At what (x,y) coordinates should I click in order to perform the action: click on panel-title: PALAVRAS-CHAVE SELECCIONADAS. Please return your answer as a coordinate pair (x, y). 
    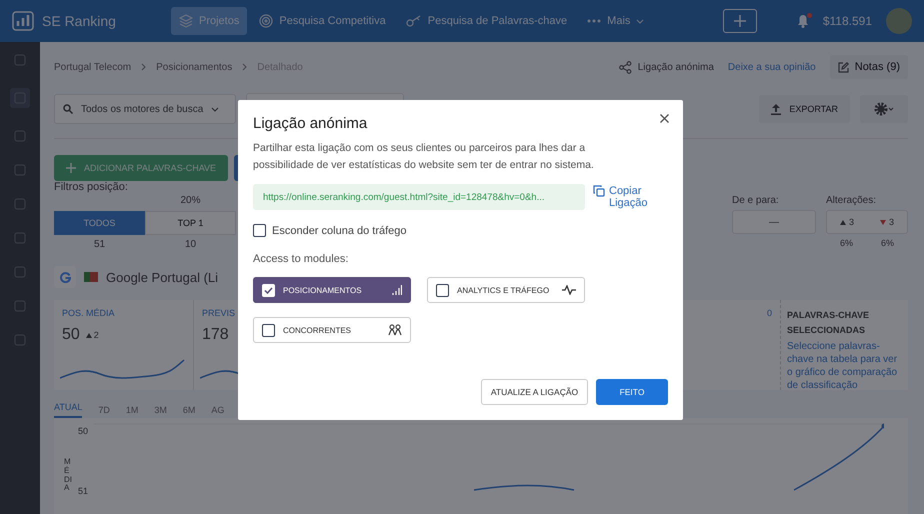
    Looking at the image, I should click on (828, 323).